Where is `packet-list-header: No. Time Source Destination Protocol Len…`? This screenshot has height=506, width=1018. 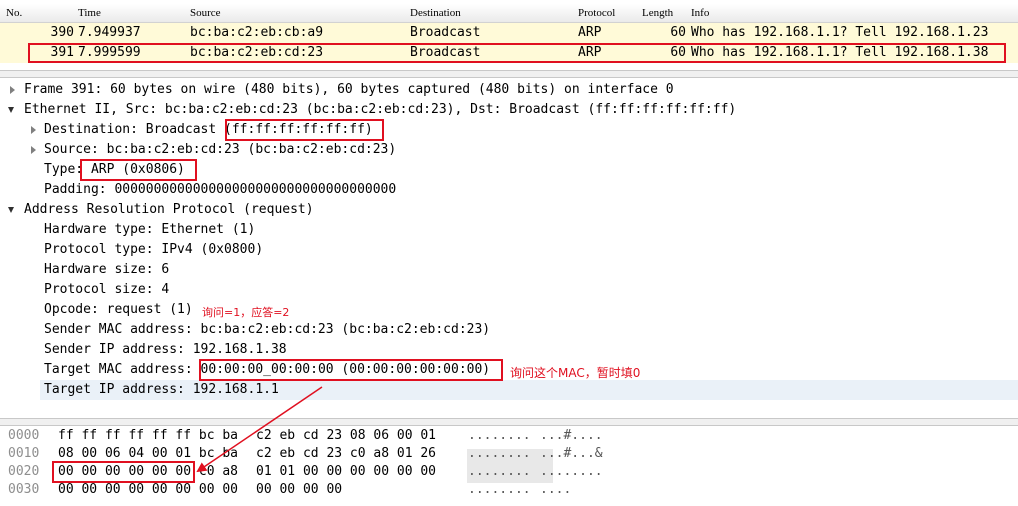 packet-list-header: No. Time Source Destination Protocol Len… is located at coordinates (509, 13).